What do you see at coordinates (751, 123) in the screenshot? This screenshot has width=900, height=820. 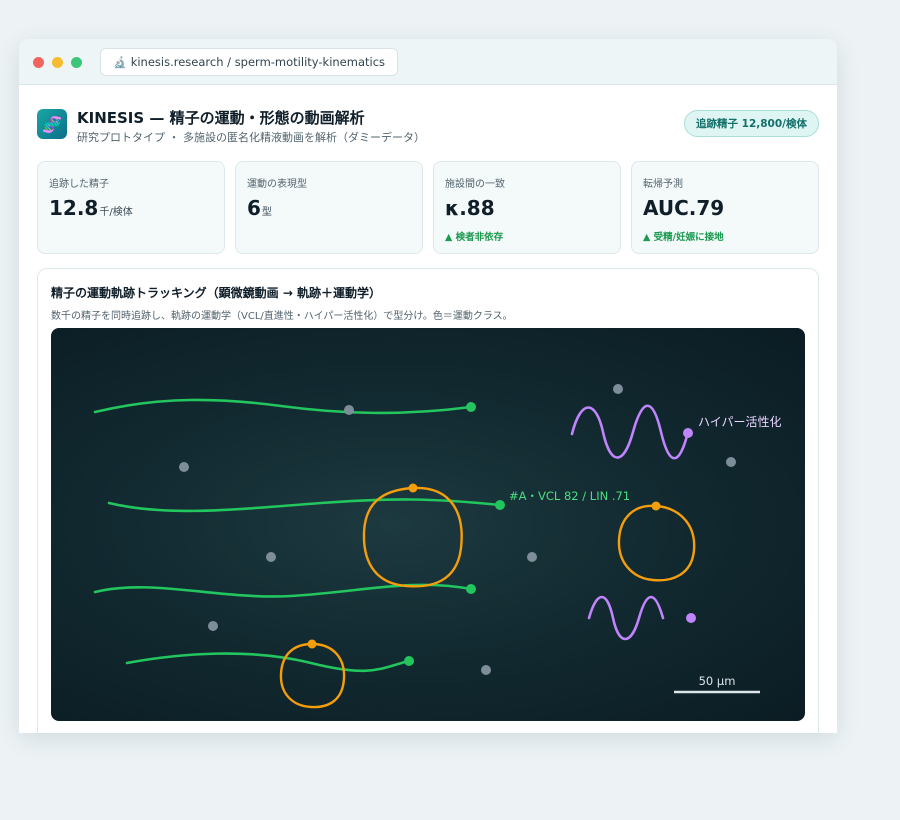 I see `tracked-count-badge: 追跡精子 12,800/検体` at bounding box center [751, 123].